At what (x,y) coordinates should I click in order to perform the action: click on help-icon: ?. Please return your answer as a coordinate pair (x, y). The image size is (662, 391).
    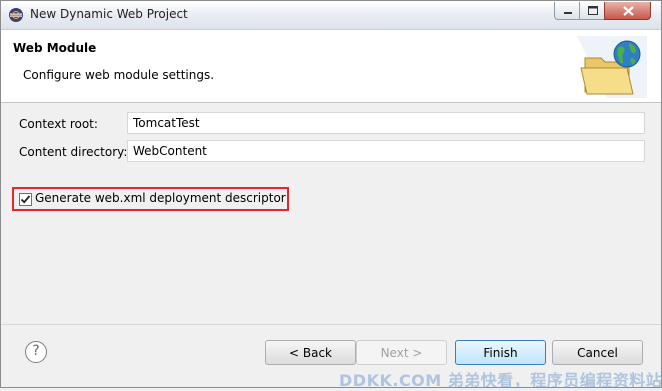
    Looking at the image, I should click on (36, 351).